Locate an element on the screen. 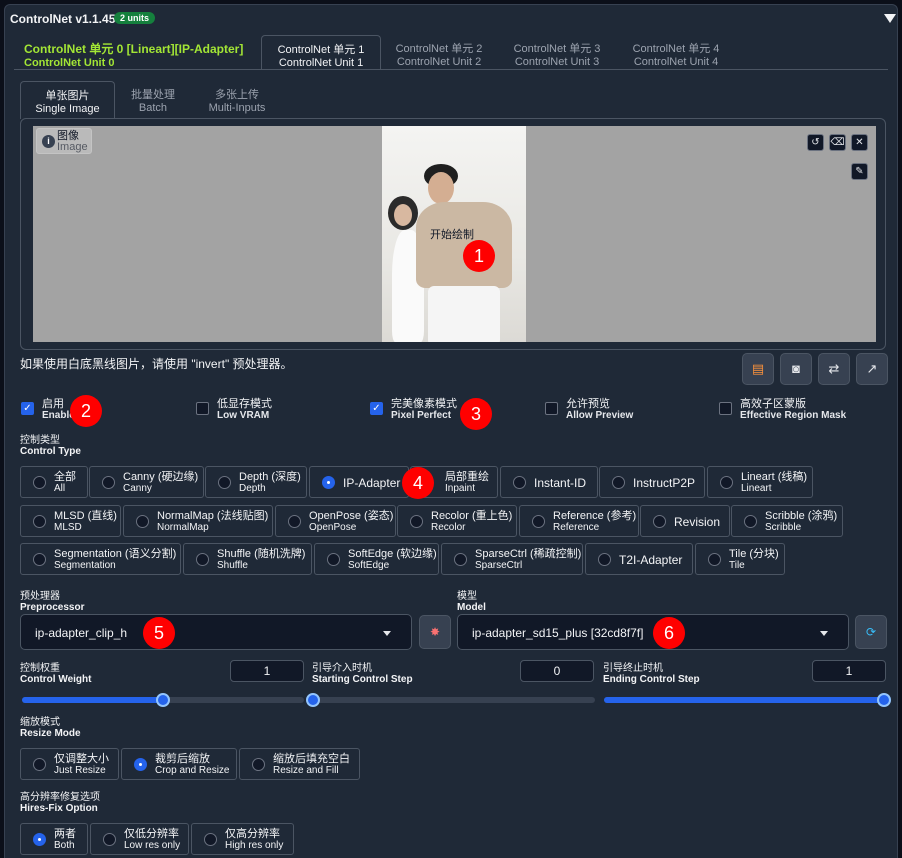  hires-low-res-only: 仅低分辨率 Low res only is located at coordinates (139, 839).